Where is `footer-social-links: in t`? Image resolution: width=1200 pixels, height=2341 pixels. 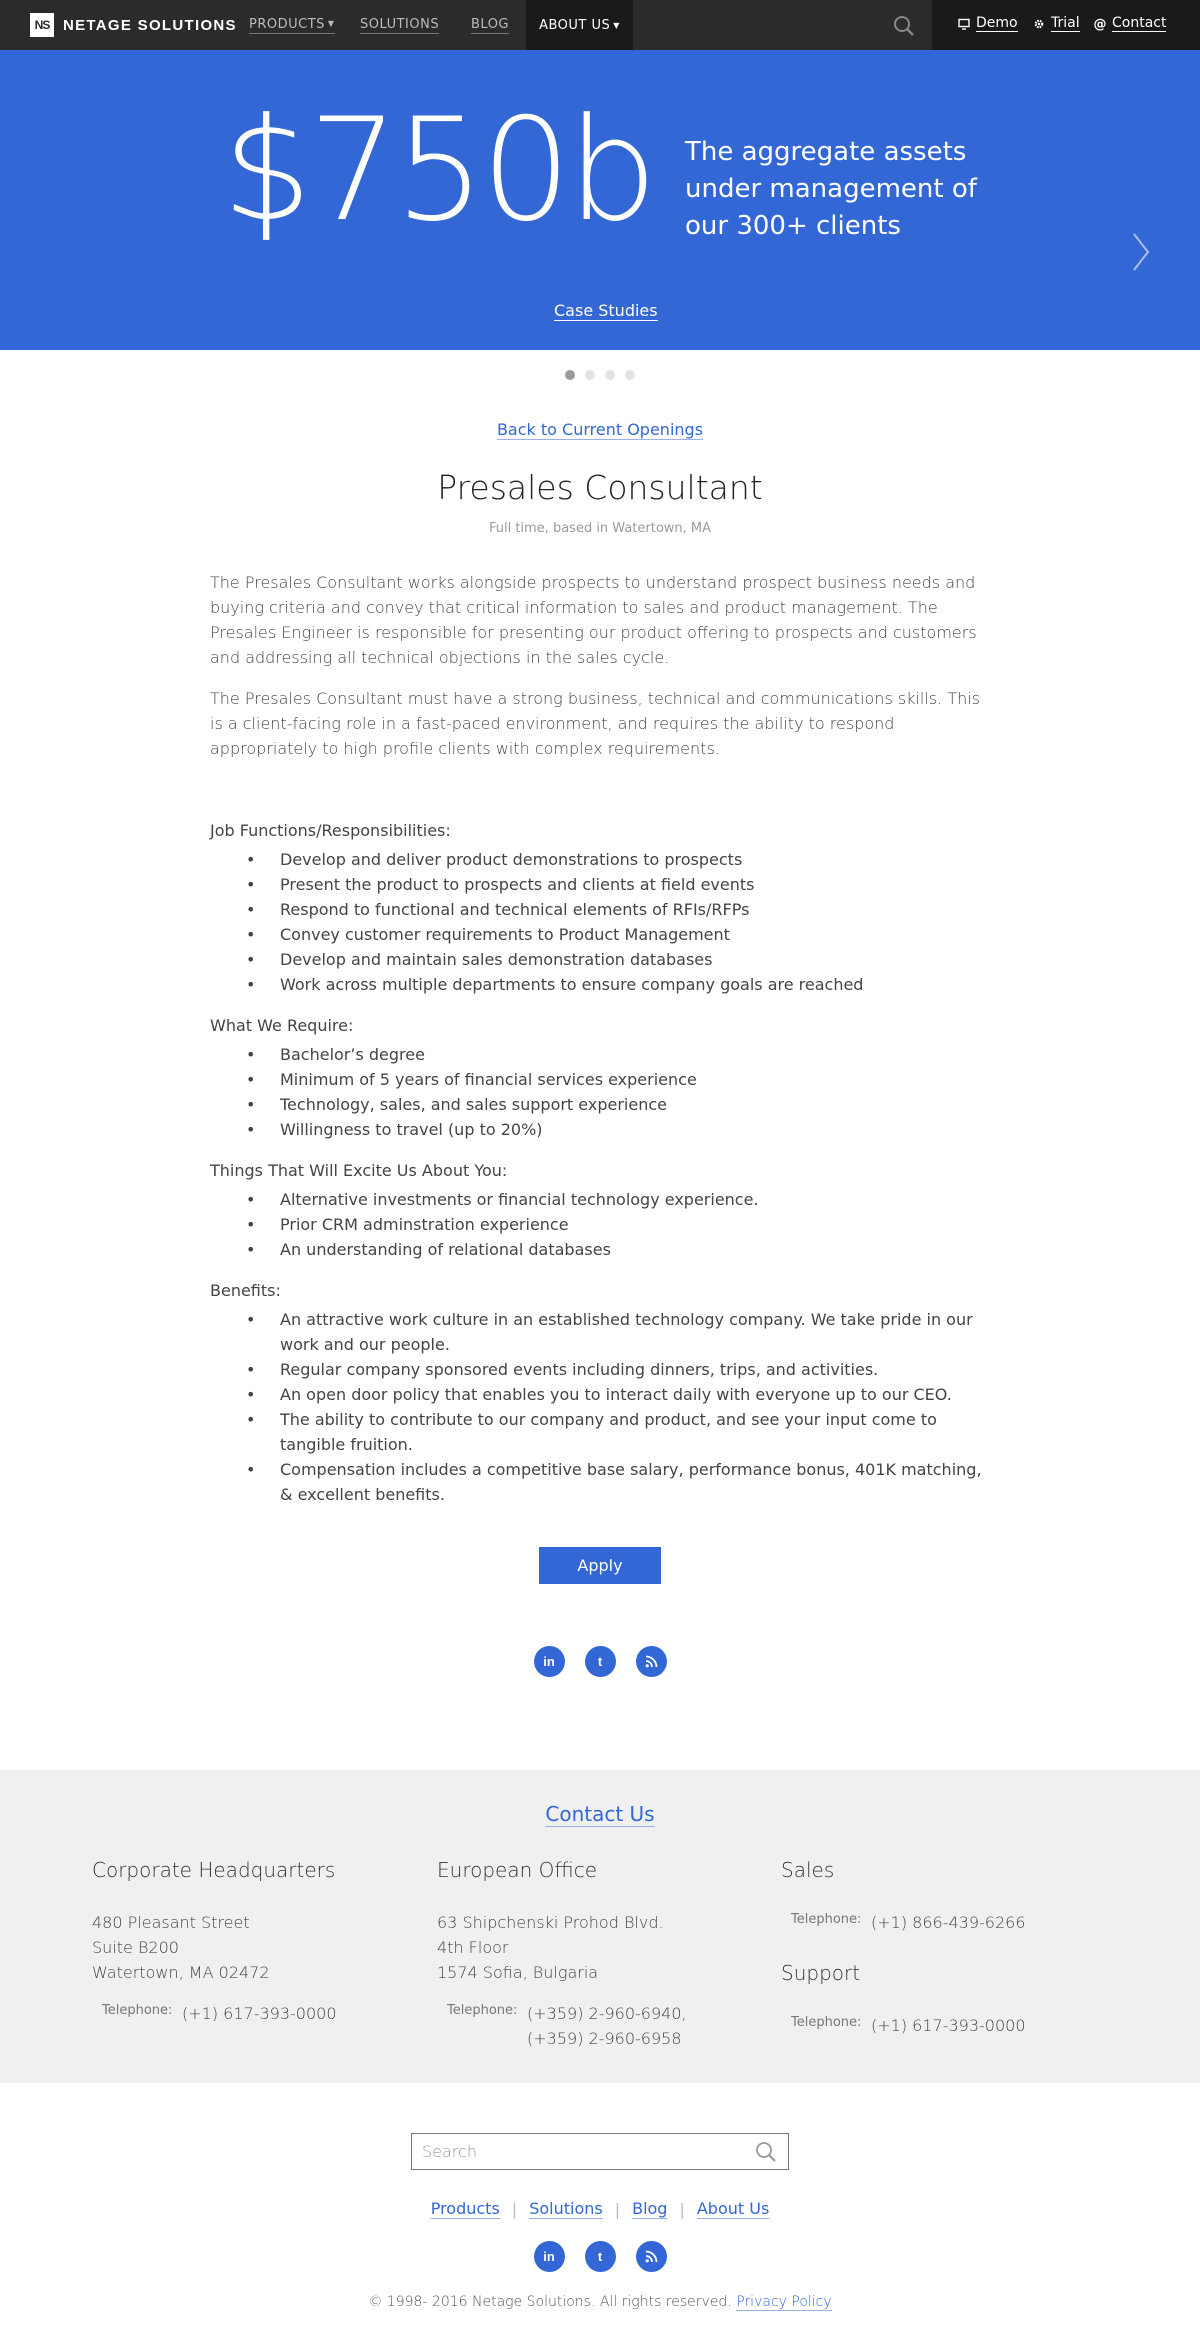
footer-social-links: in t is located at coordinates (600, 2256).